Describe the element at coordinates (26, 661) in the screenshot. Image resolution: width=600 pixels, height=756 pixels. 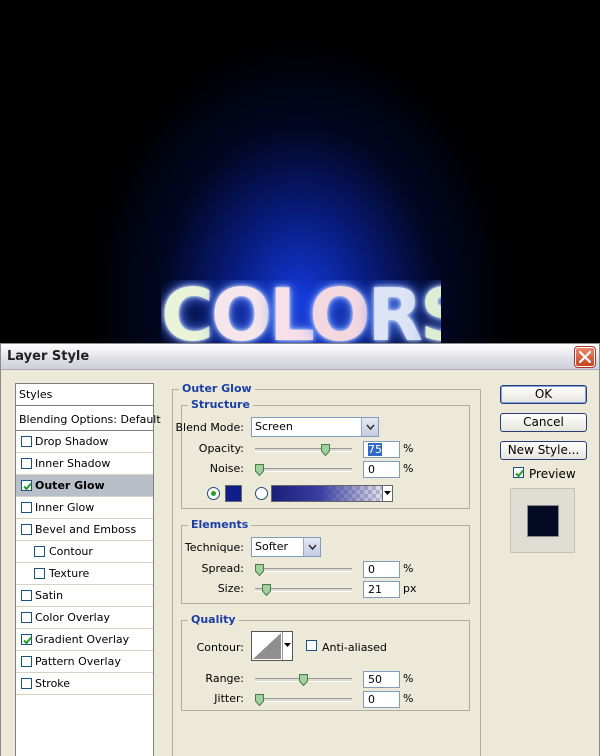
I see `pattern-overlay-checkbox` at that location.